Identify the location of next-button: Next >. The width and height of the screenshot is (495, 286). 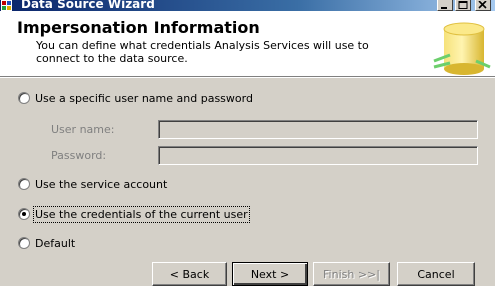
(270, 274).